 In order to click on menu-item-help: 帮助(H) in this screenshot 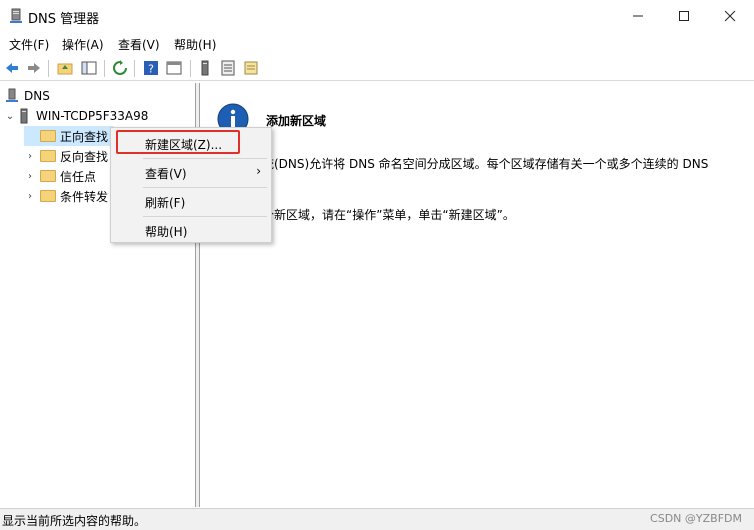, I will do `click(166, 231)`.